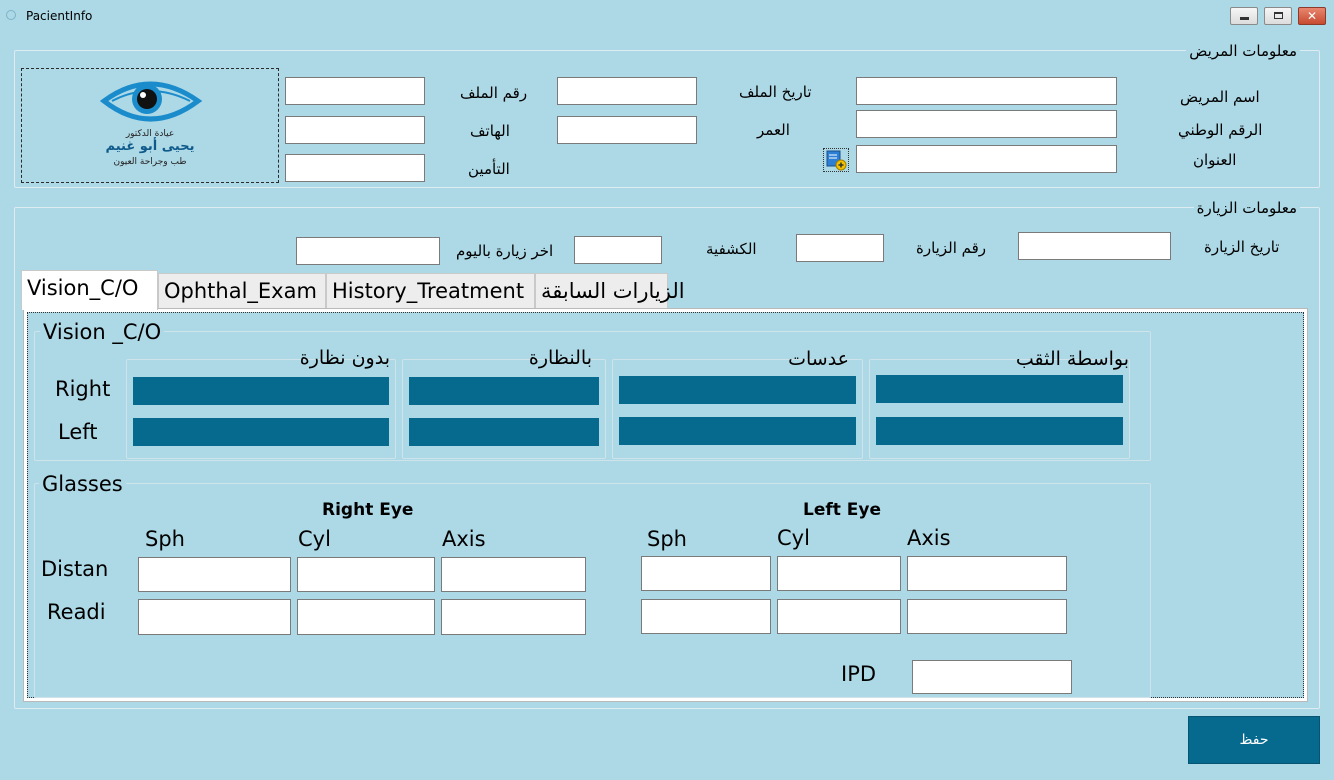 Image resolution: width=1334 pixels, height=780 pixels. Describe the element at coordinates (366, 617) in the screenshot. I see `right-reading-cyl-input` at that location.